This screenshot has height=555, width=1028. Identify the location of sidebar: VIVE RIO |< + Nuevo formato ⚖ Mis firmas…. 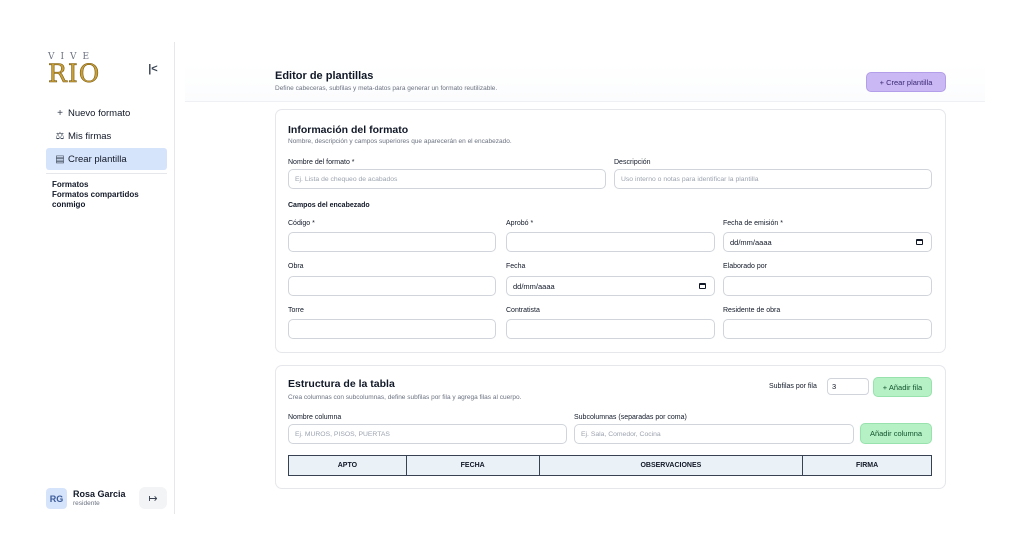
(105, 278).